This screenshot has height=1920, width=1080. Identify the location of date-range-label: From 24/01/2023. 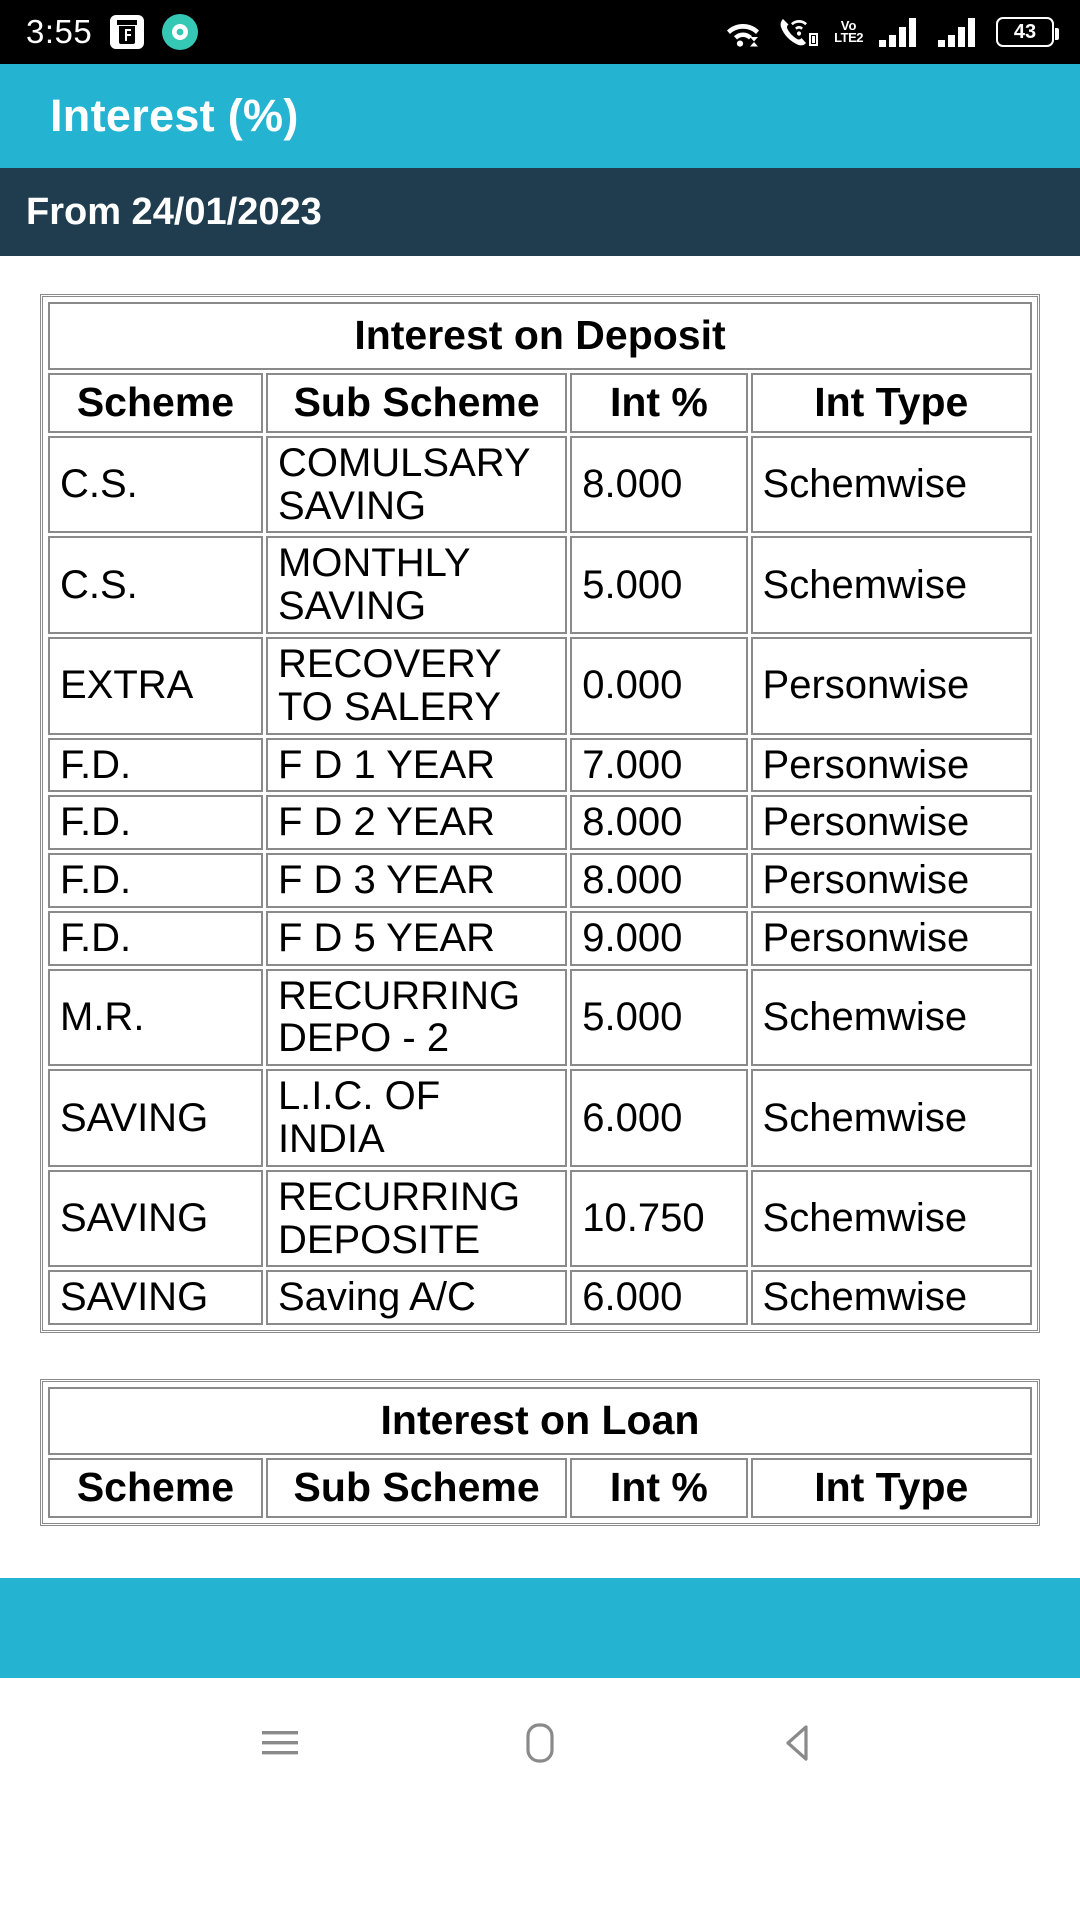
(174, 211).